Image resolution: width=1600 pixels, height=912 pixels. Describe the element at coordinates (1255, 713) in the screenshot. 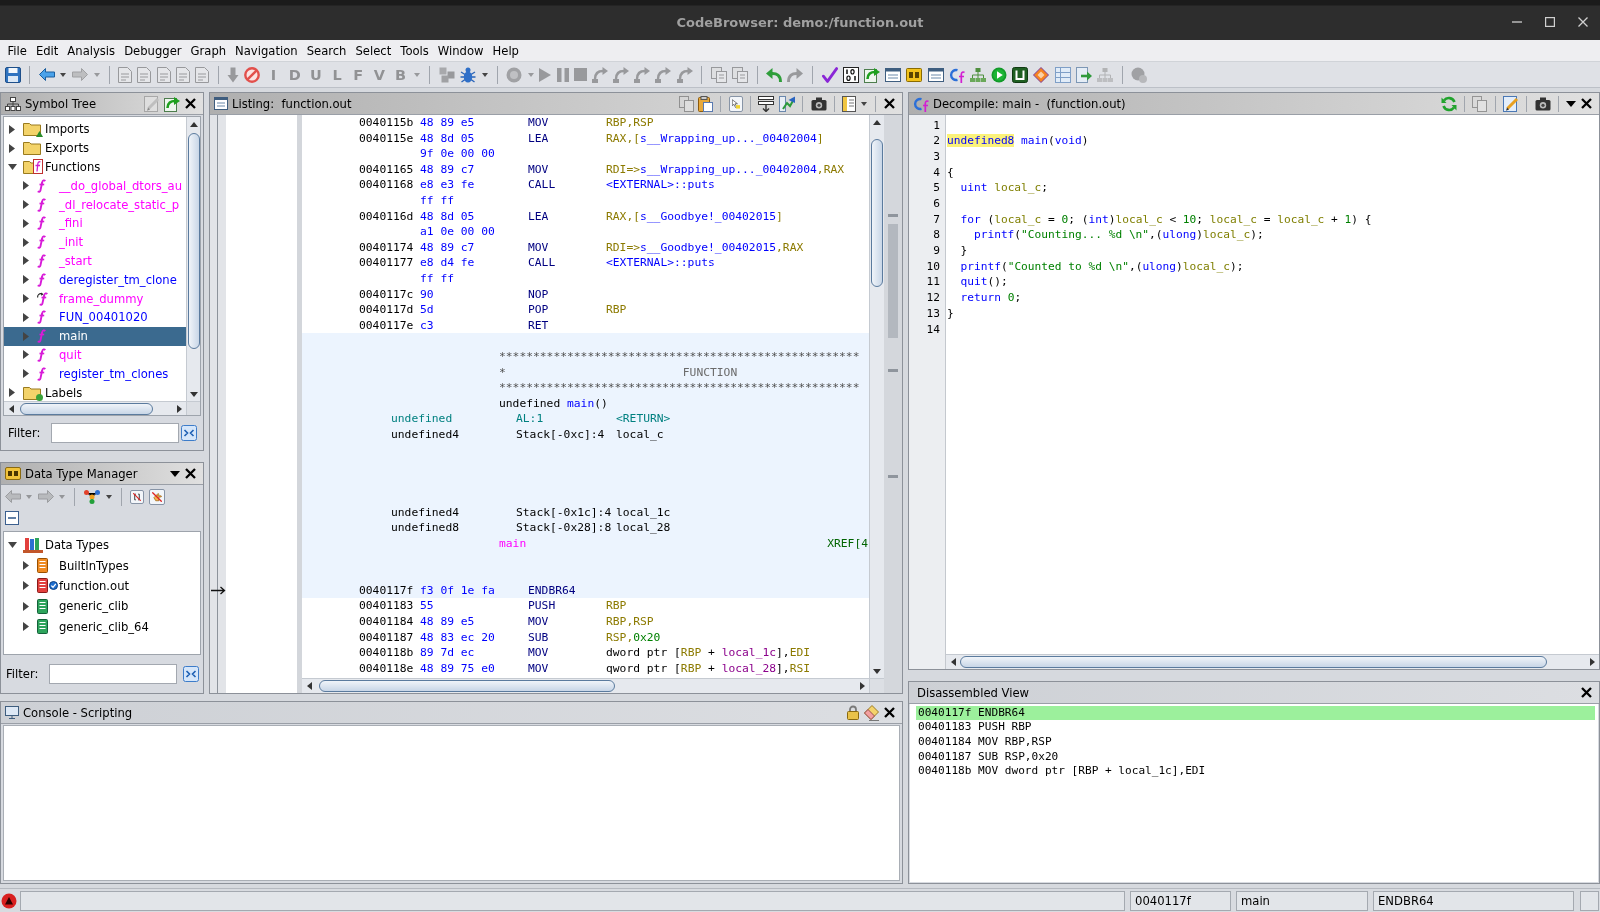

I see `disassembly-row: 0040117f ENDBR64` at that location.